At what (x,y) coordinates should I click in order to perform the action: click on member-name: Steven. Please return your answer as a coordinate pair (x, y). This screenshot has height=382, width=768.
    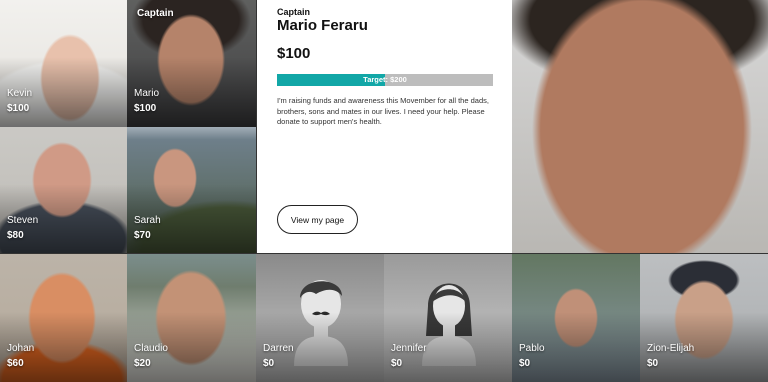
    Looking at the image, I should click on (23, 220).